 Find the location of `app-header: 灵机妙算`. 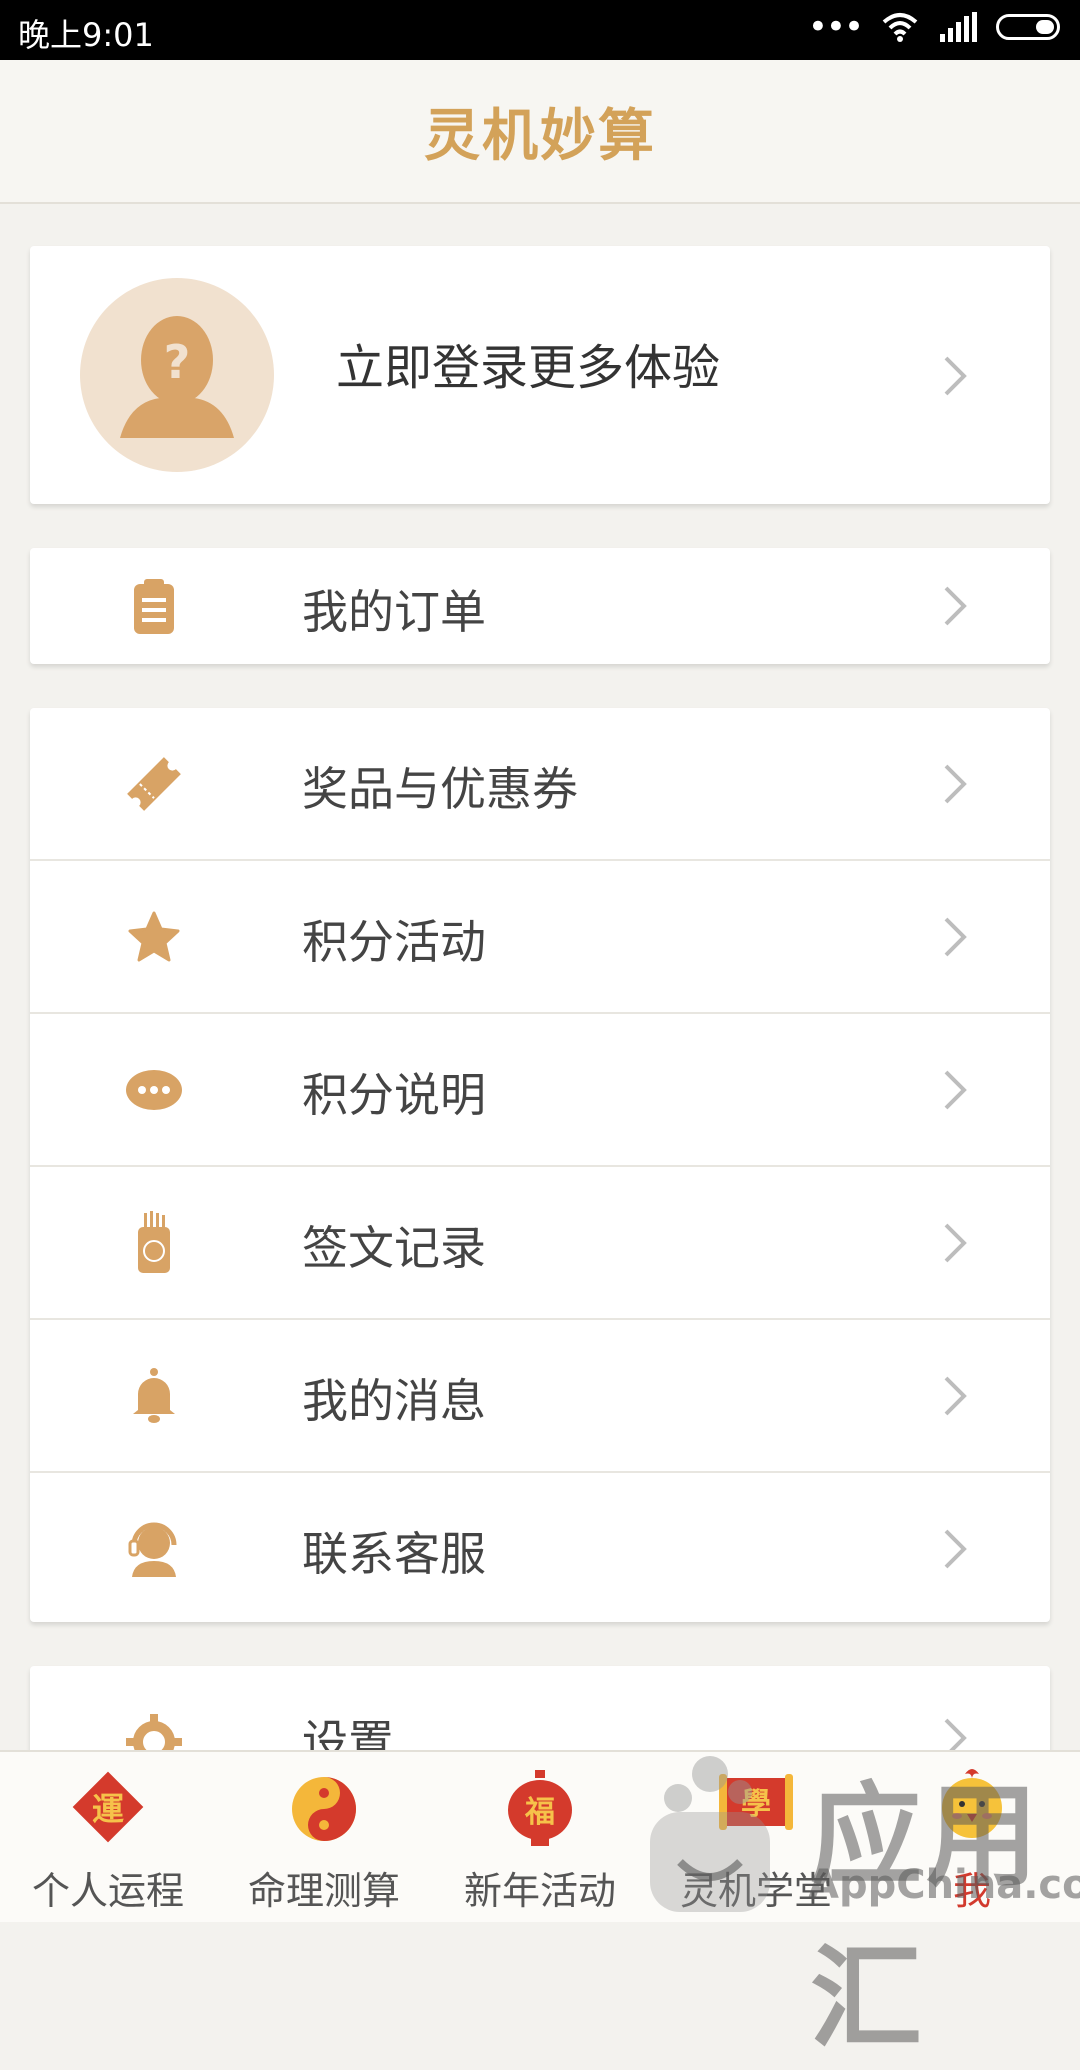

app-header: 灵机妙算 is located at coordinates (540, 132).